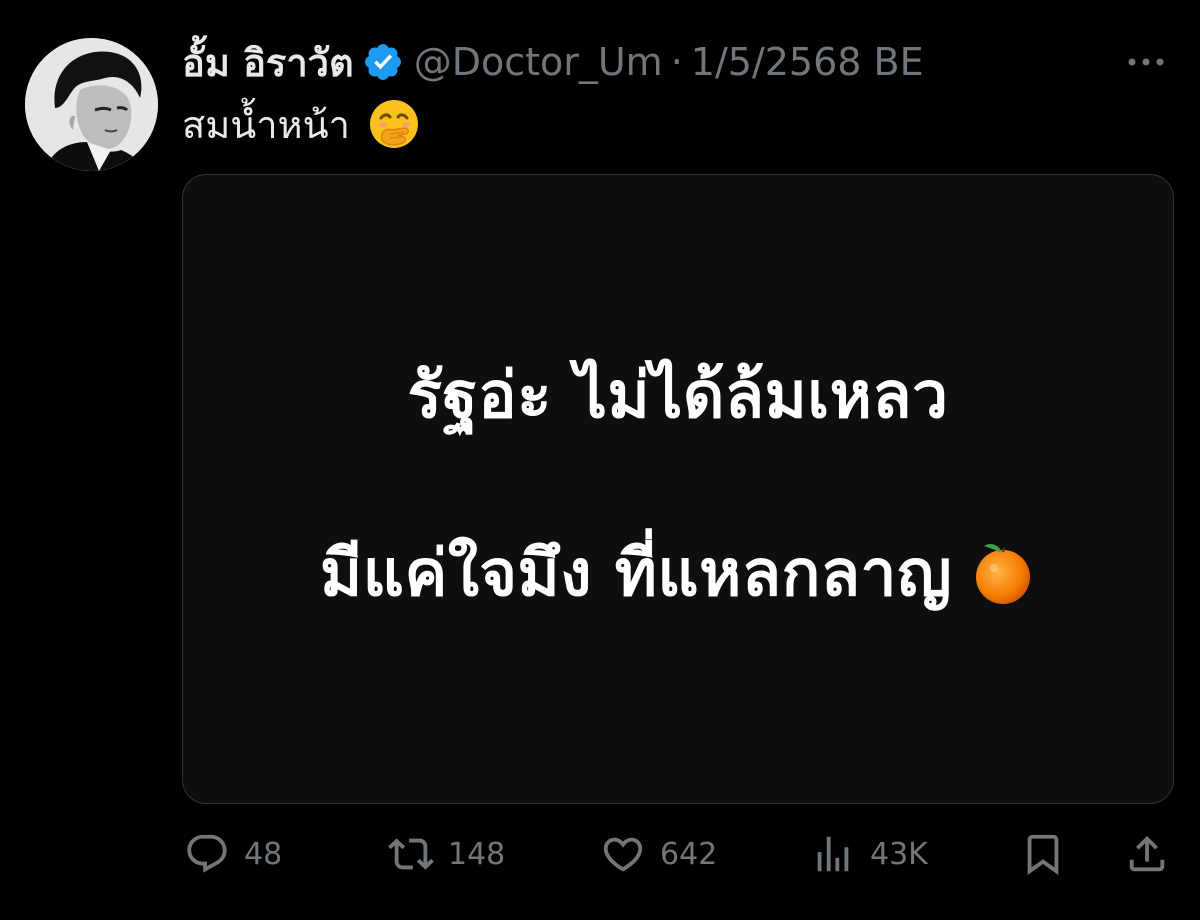  Describe the element at coordinates (266, 124) in the screenshot. I see `tweet-text-content: สมน้ำหน้า` at that location.